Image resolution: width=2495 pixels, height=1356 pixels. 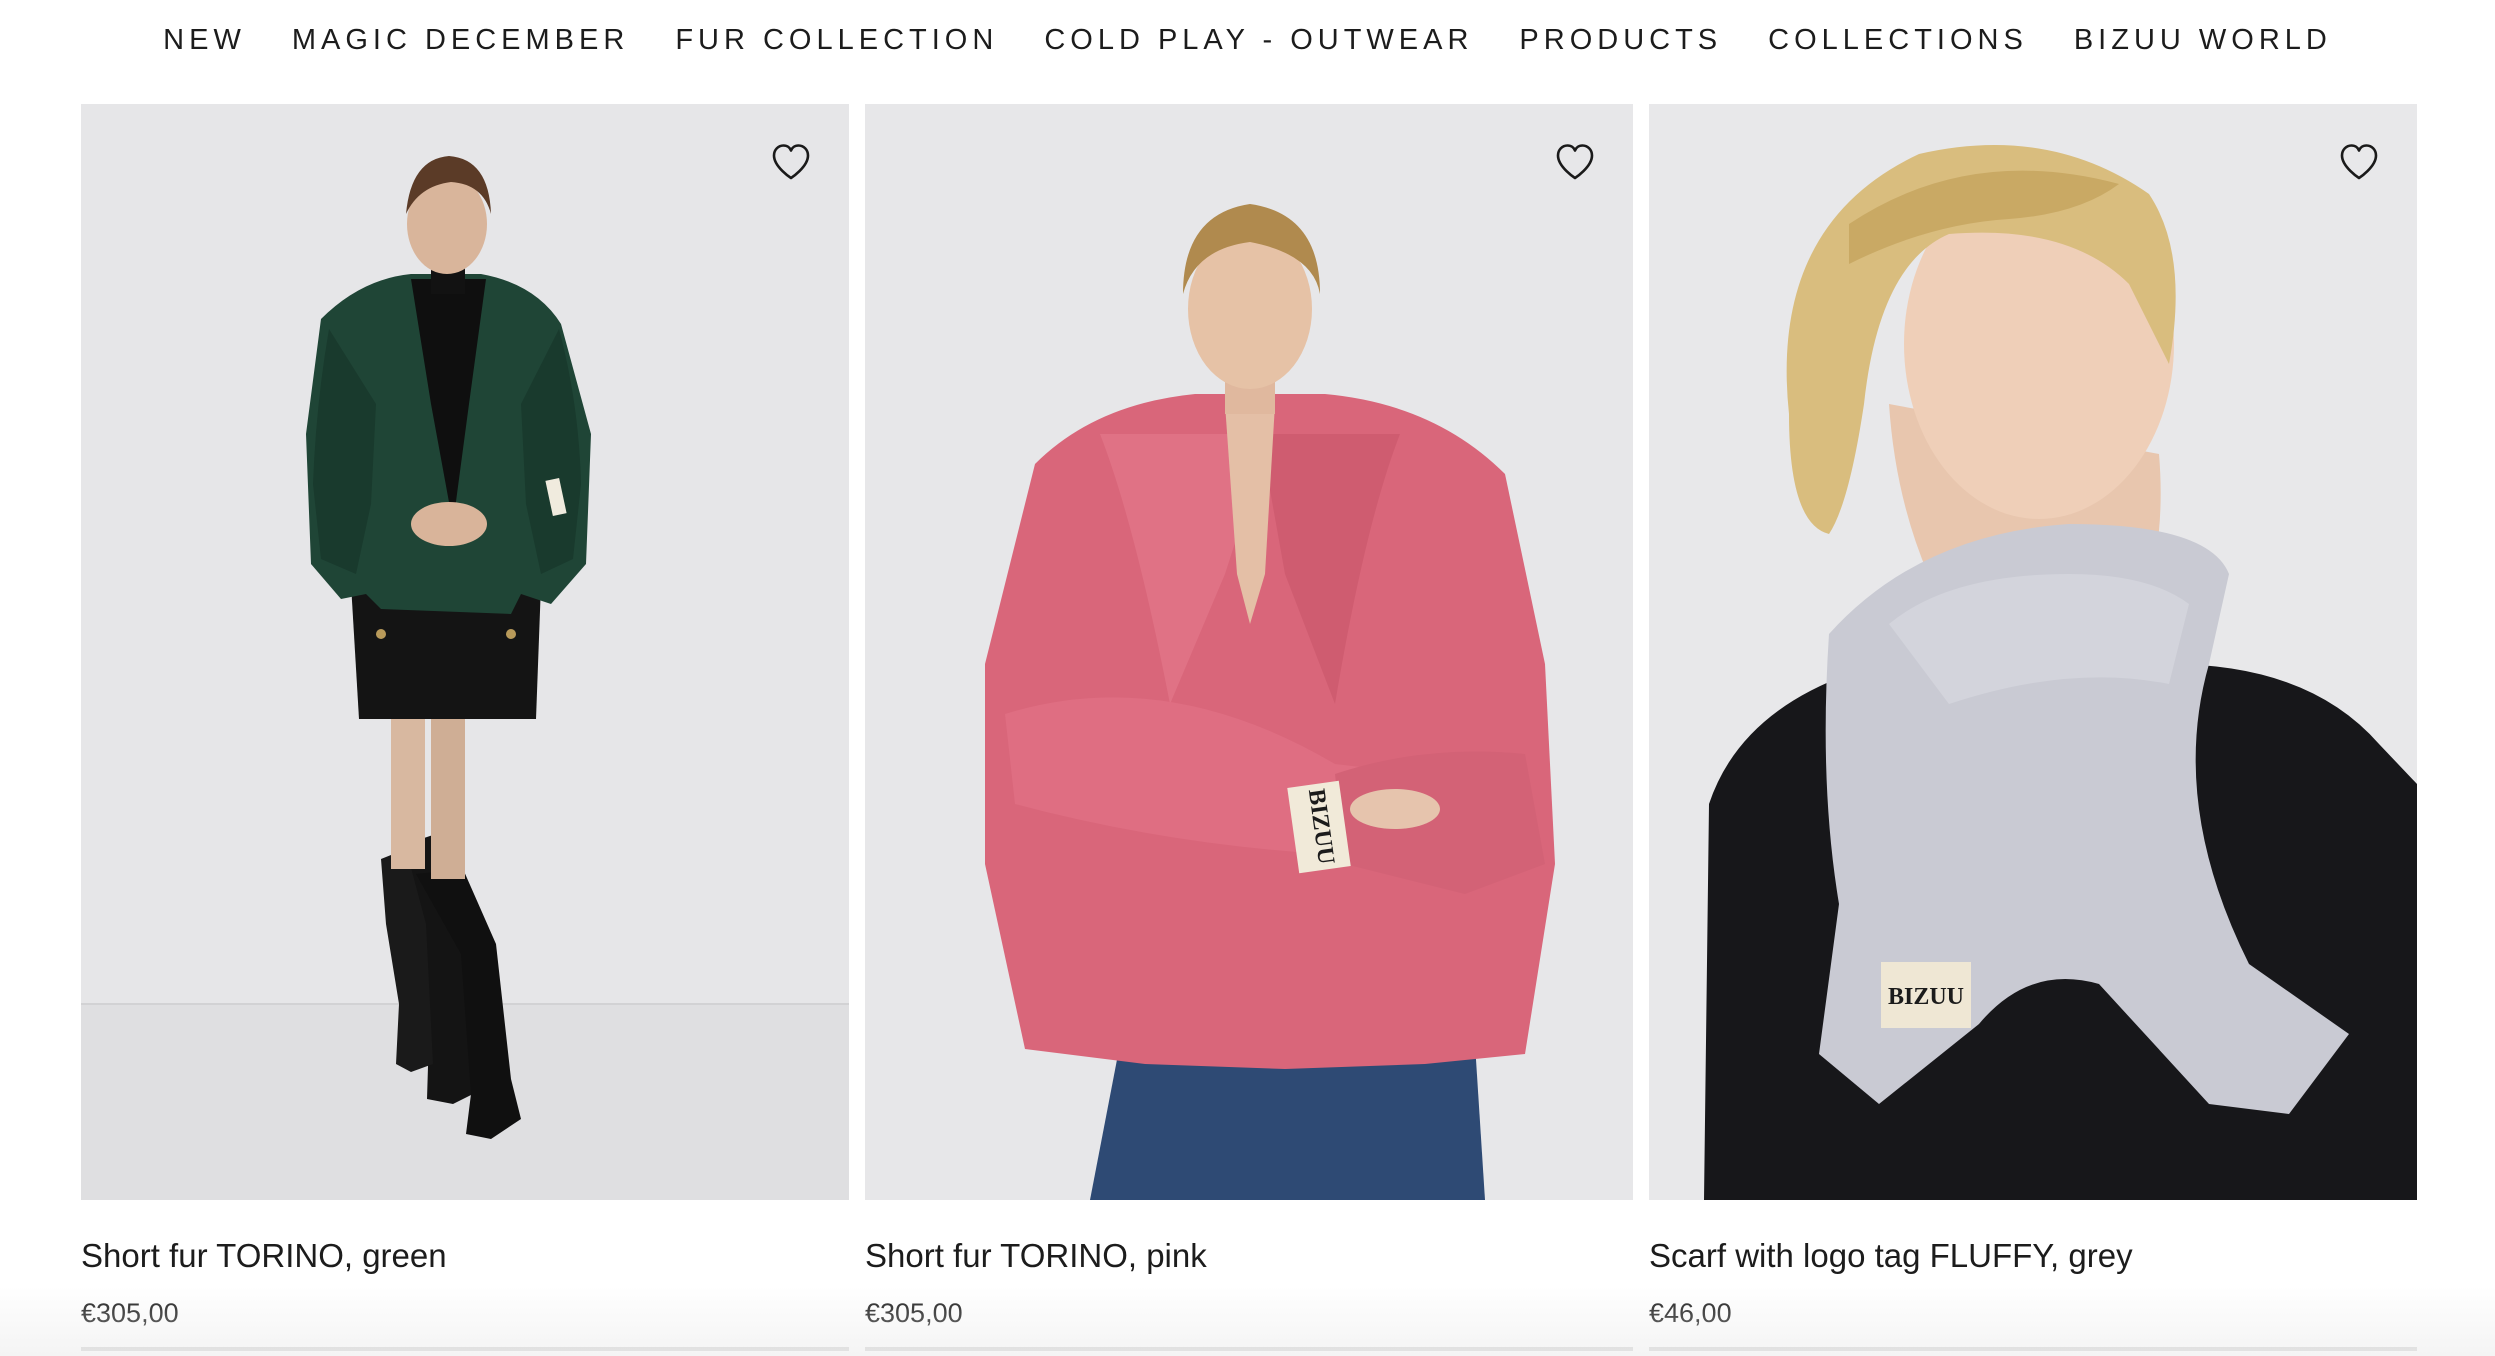 I want to click on nav-item-cold-play-outwear: COLD PLAY - OUTWEAR, so click(x=1258, y=40).